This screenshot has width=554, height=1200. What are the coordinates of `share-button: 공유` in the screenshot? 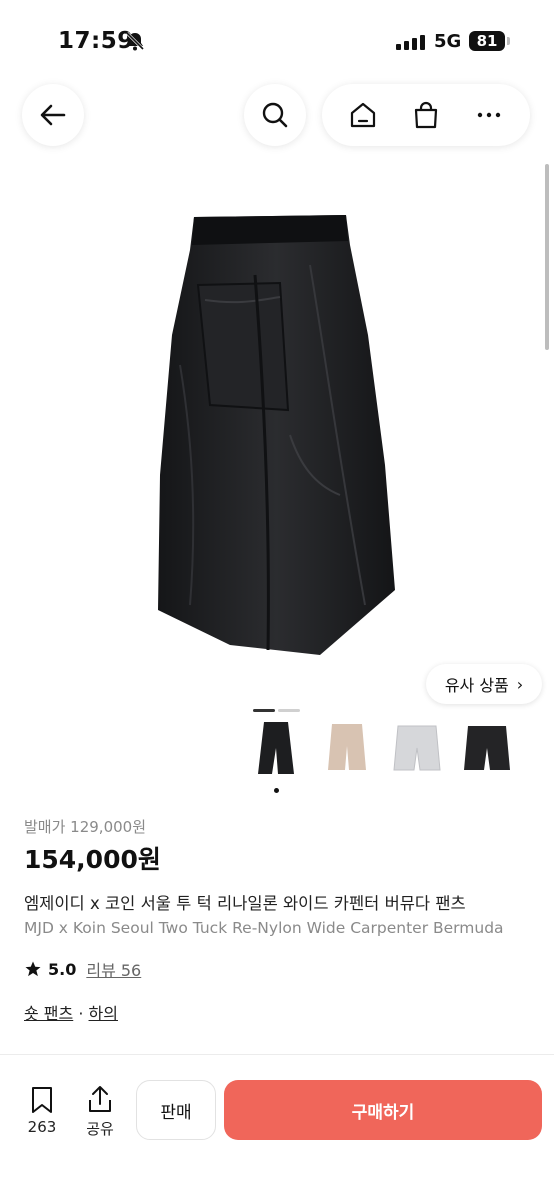 It's located at (100, 1111).